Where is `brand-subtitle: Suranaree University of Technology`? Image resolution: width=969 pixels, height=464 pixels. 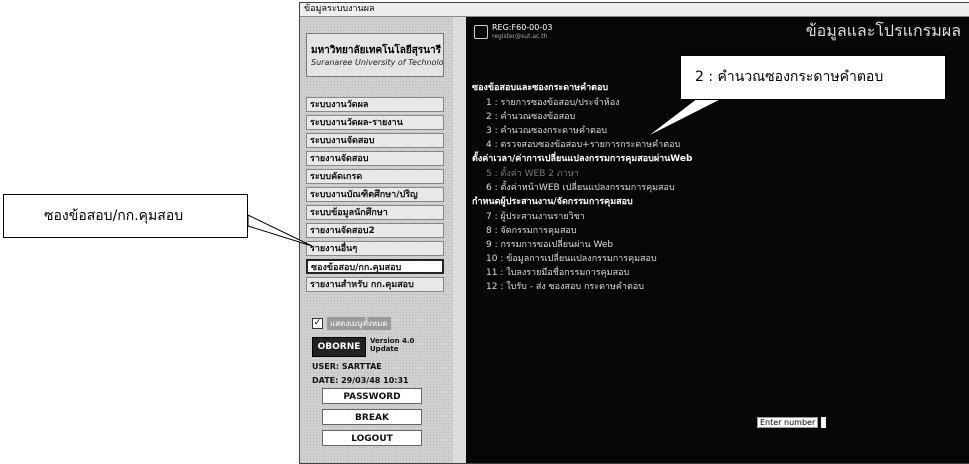 brand-subtitle: Suranaree University of Technology is located at coordinates (377, 62).